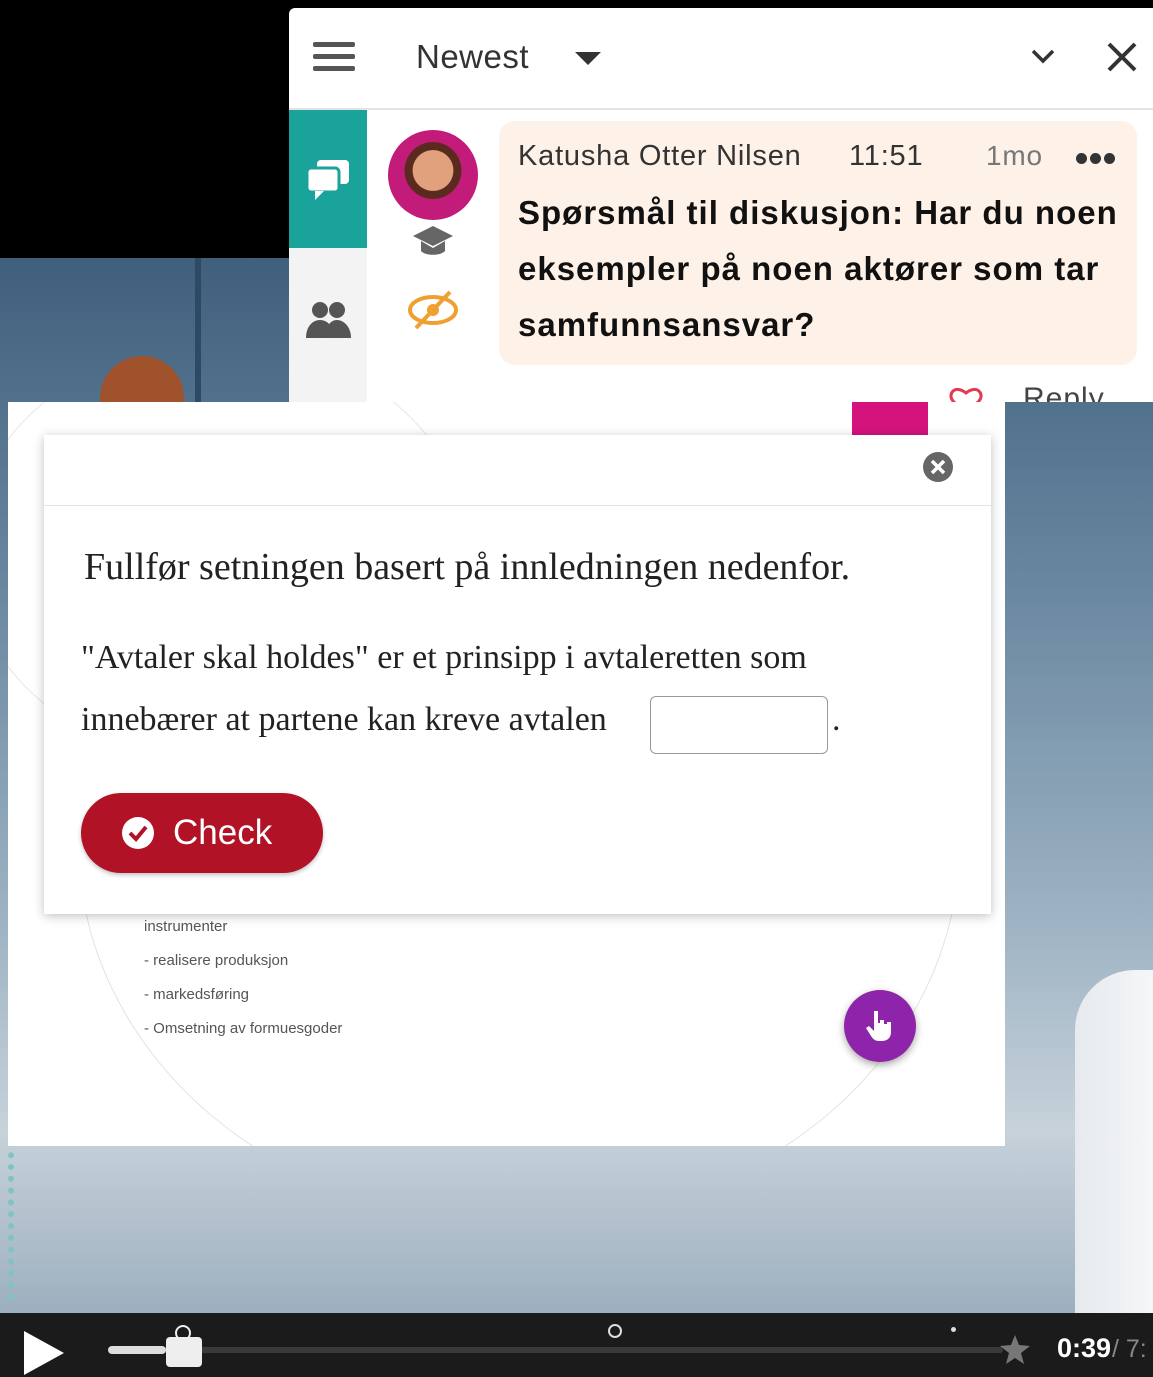  Describe the element at coordinates (433, 175) in the screenshot. I see `avatar` at that location.